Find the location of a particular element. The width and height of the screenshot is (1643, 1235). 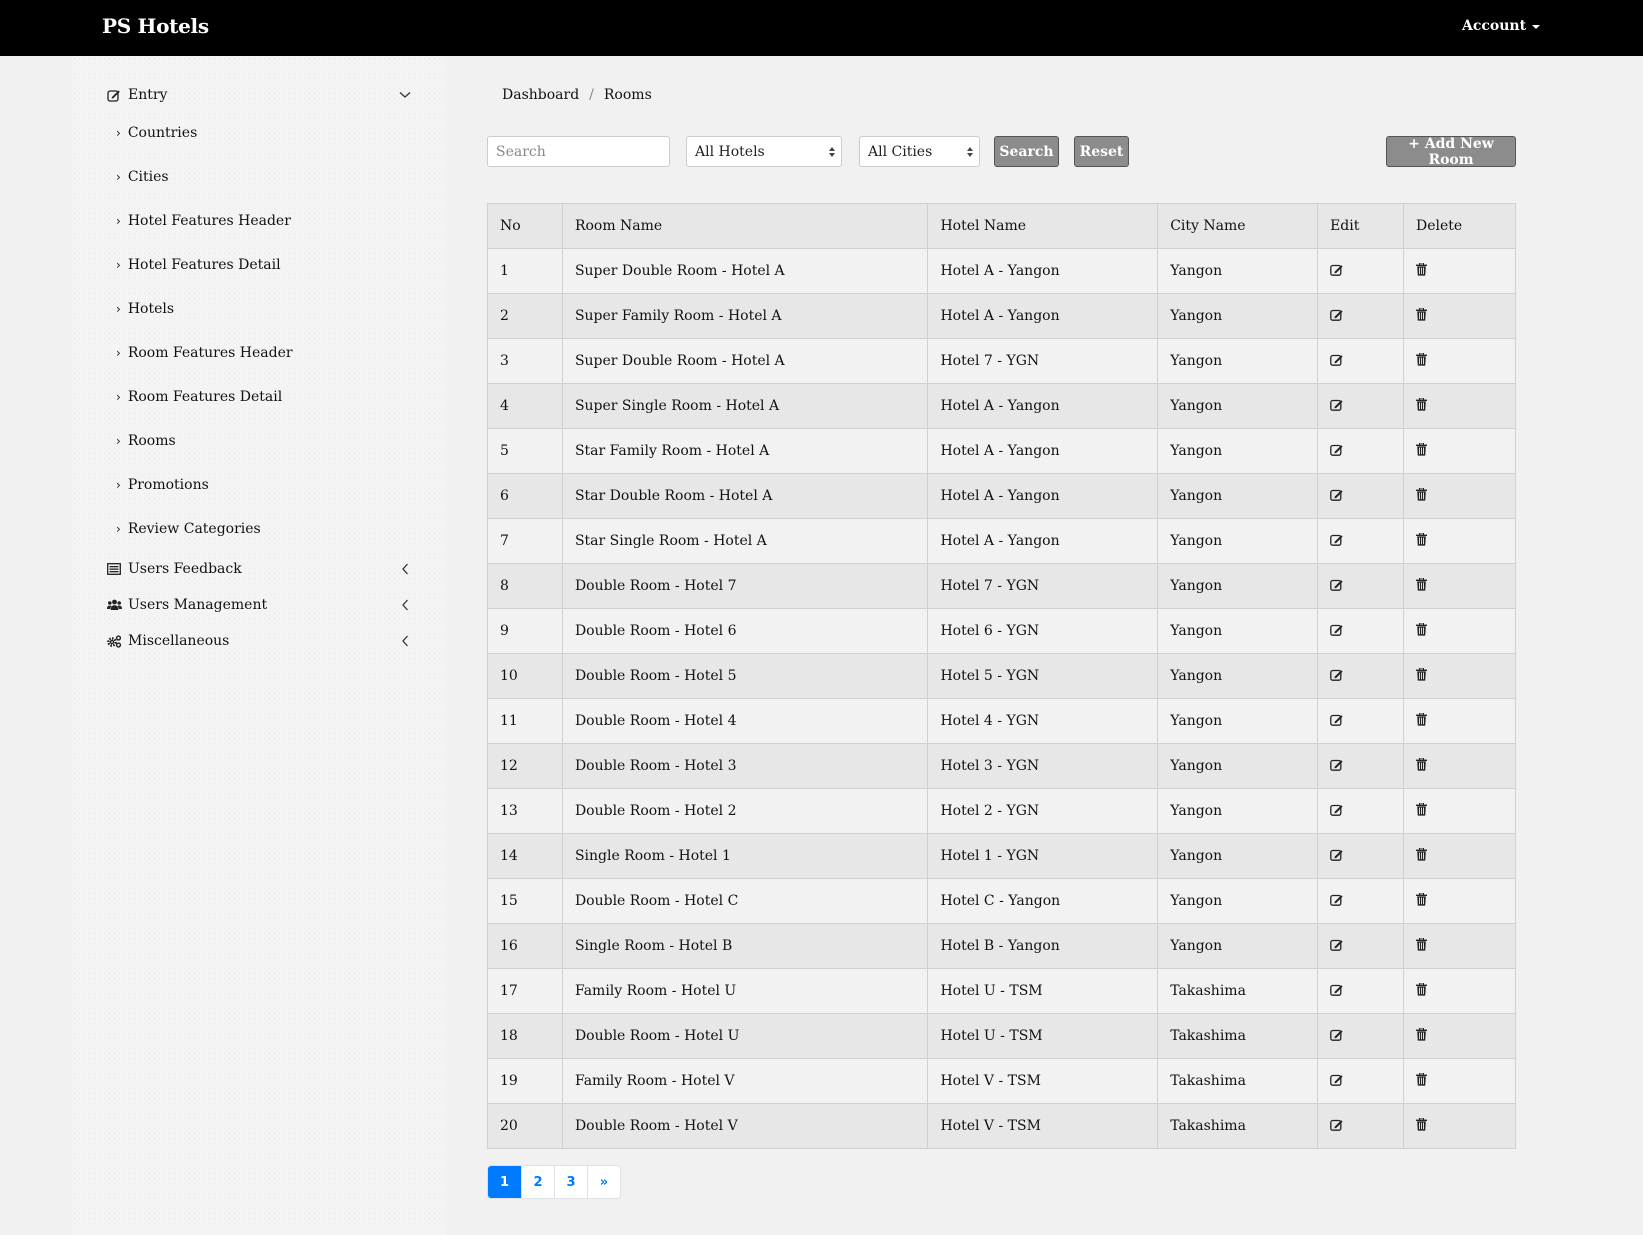

sidebar-item-label: Countries is located at coordinates (162, 133).